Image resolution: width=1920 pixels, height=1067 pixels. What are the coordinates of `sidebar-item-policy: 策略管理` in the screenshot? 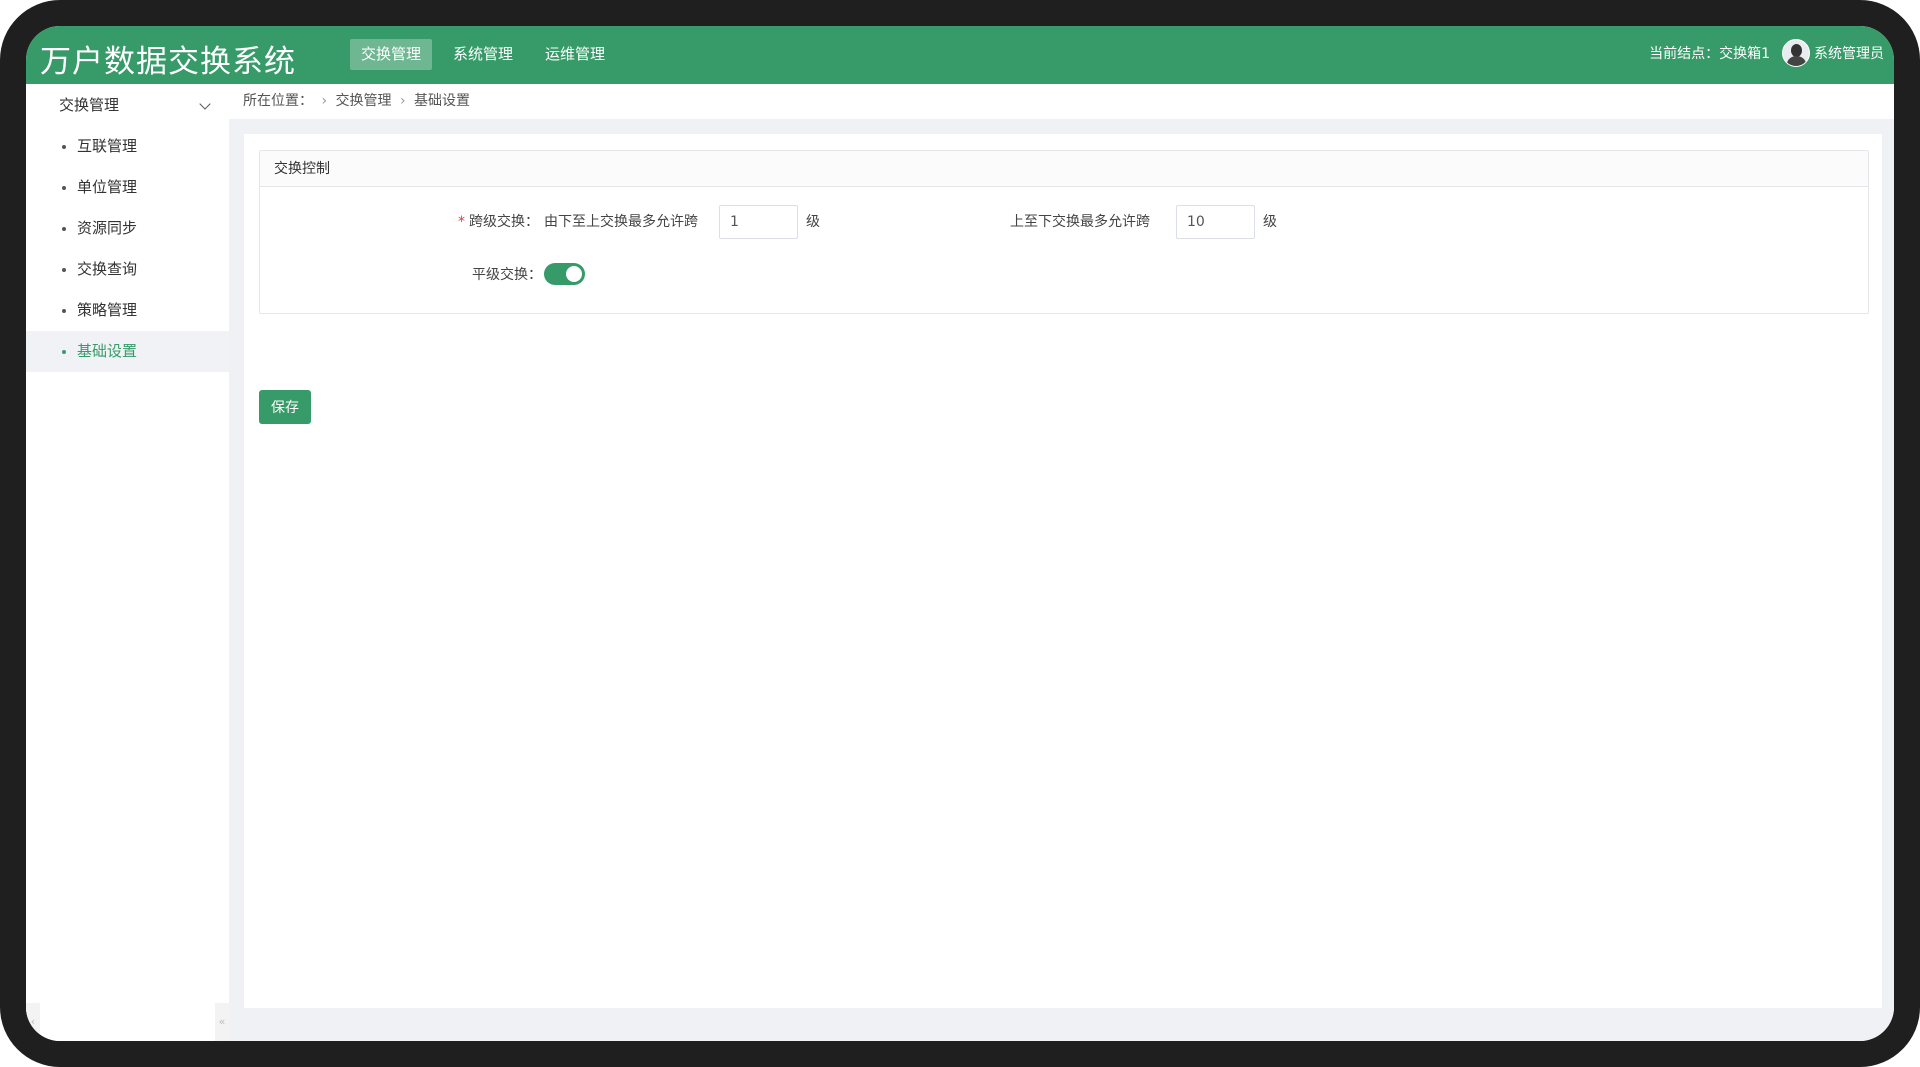 It's located at (127, 310).